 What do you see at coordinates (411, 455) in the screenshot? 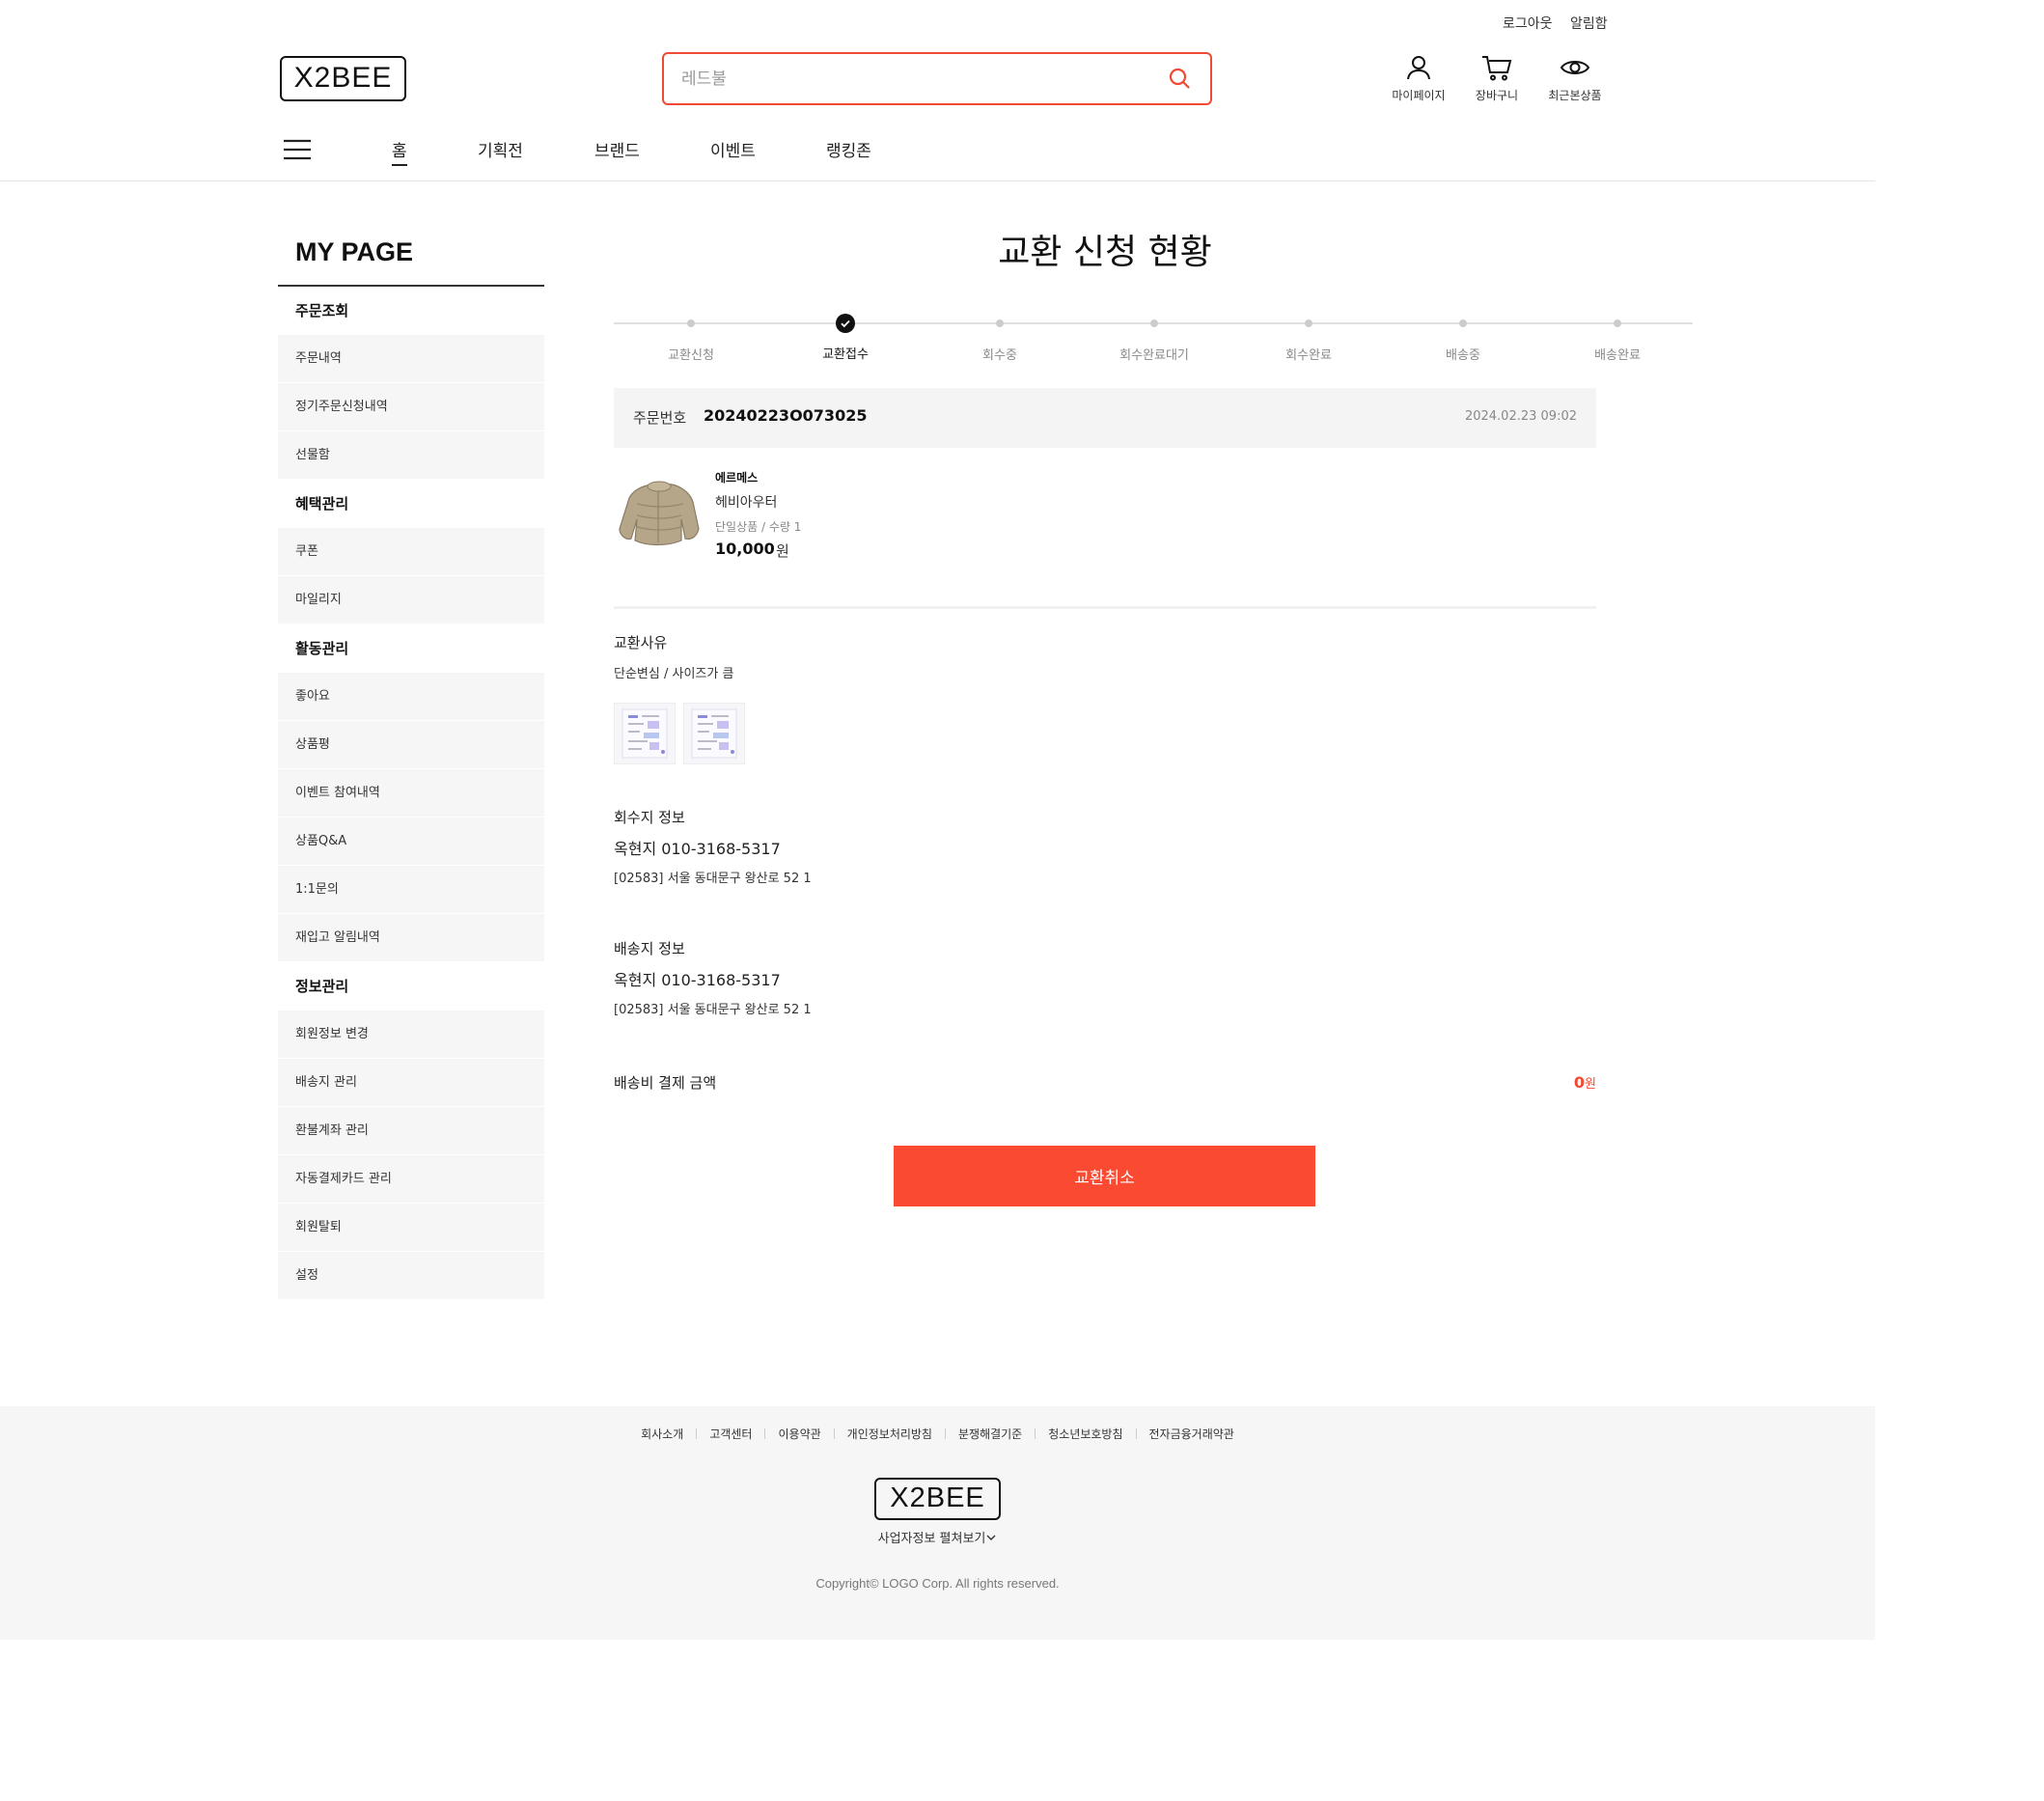
I see `sidebar-item-gift-box: 선물함` at bounding box center [411, 455].